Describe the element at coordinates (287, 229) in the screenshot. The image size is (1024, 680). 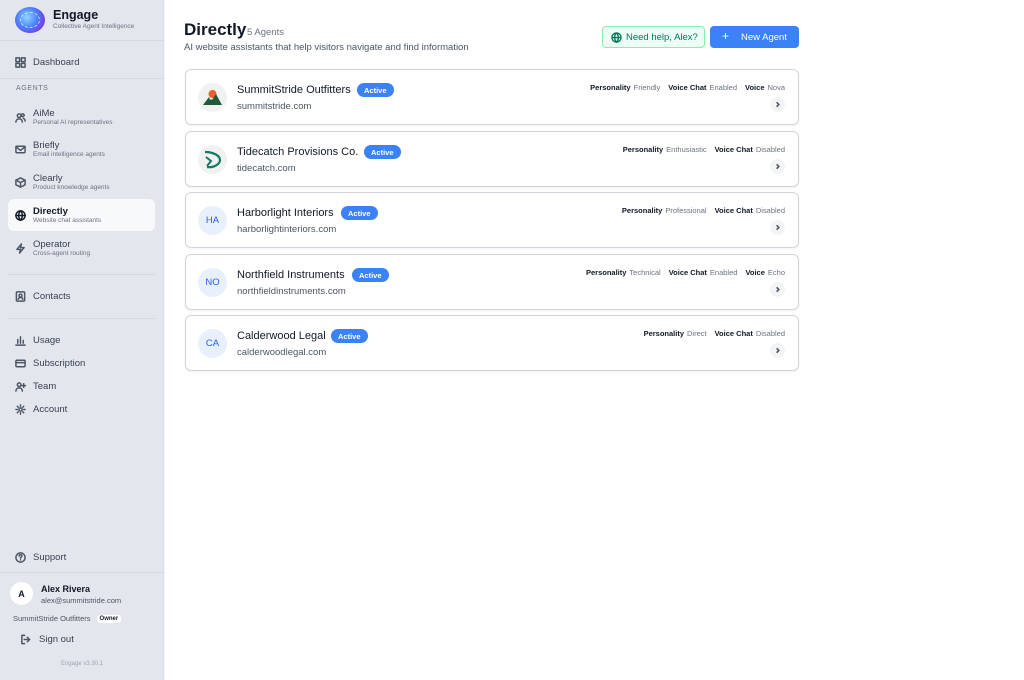
I see `agent-domain: harborlightinteriors.com` at that location.